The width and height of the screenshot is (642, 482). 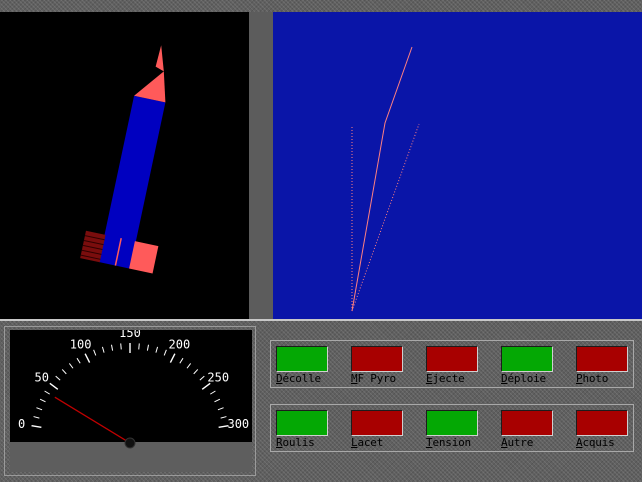 What do you see at coordinates (130, 443) in the screenshot?
I see `gauge-hub` at bounding box center [130, 443].